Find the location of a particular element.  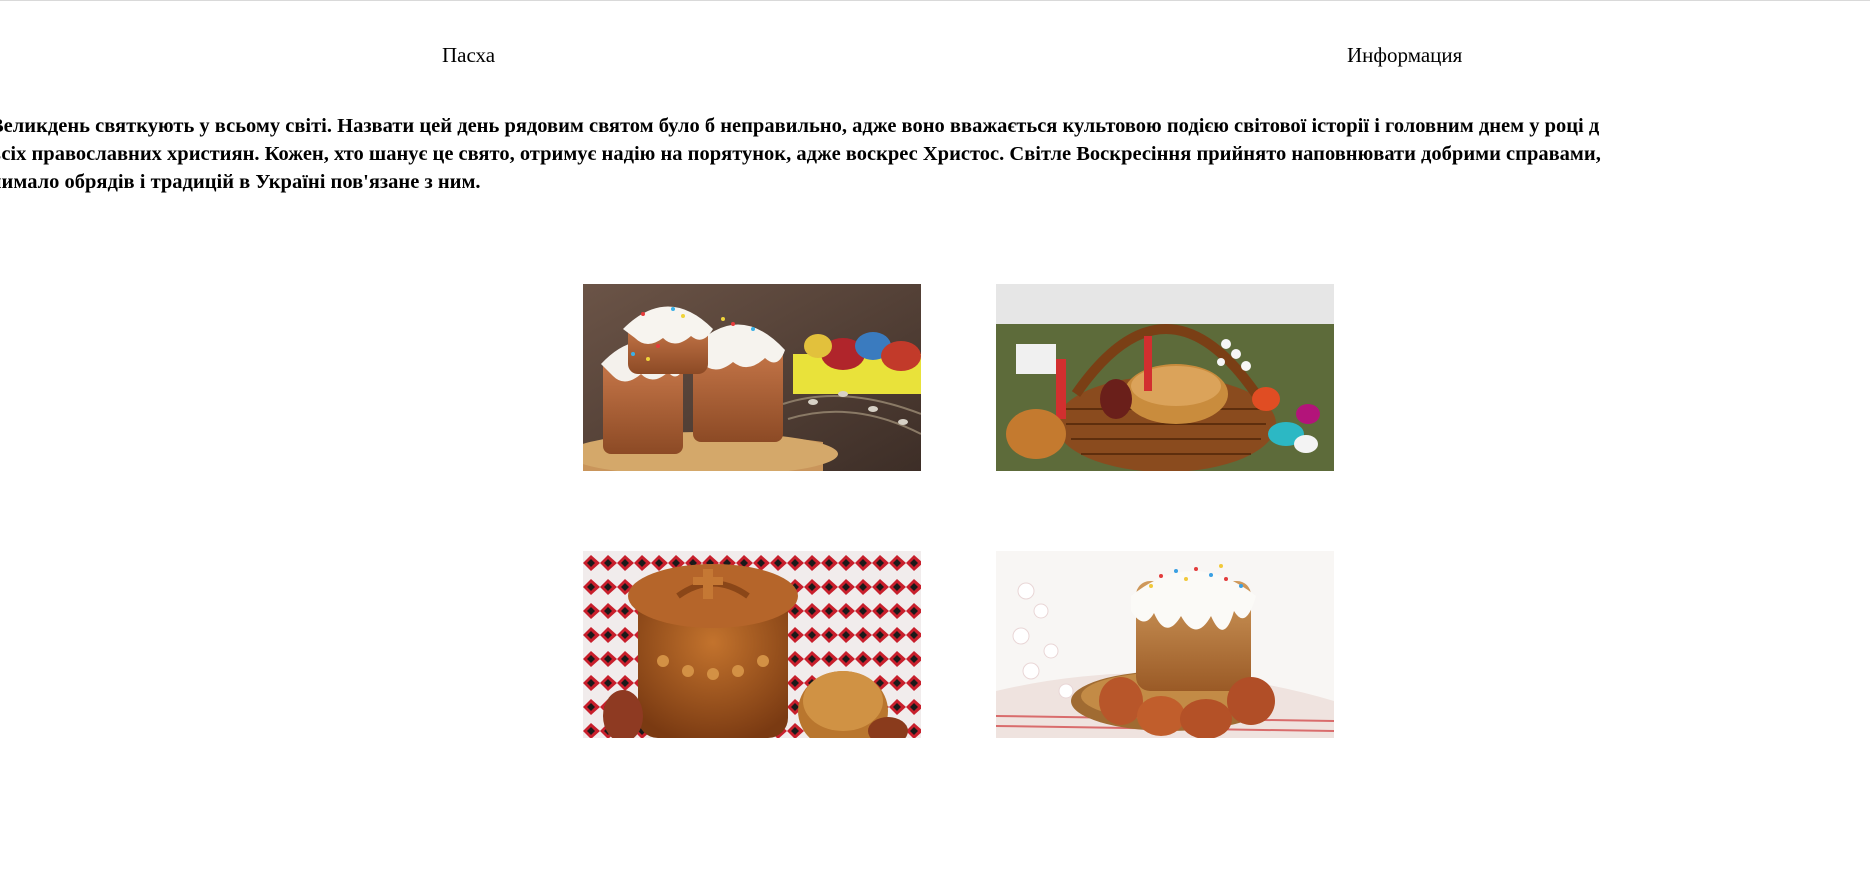

easter-basket-photo is located at coordinates (1165, 377).